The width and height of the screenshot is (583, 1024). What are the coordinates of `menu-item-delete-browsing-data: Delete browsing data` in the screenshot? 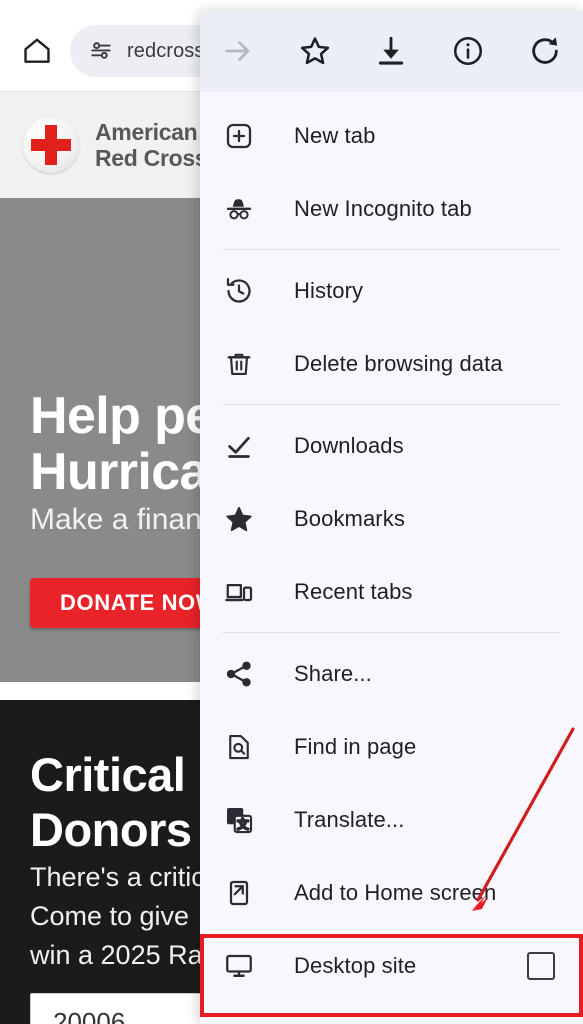 It's located at (391, 363).